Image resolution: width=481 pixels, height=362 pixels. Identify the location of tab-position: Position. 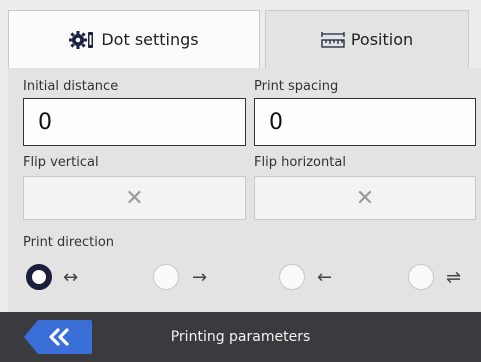
(367, 39).